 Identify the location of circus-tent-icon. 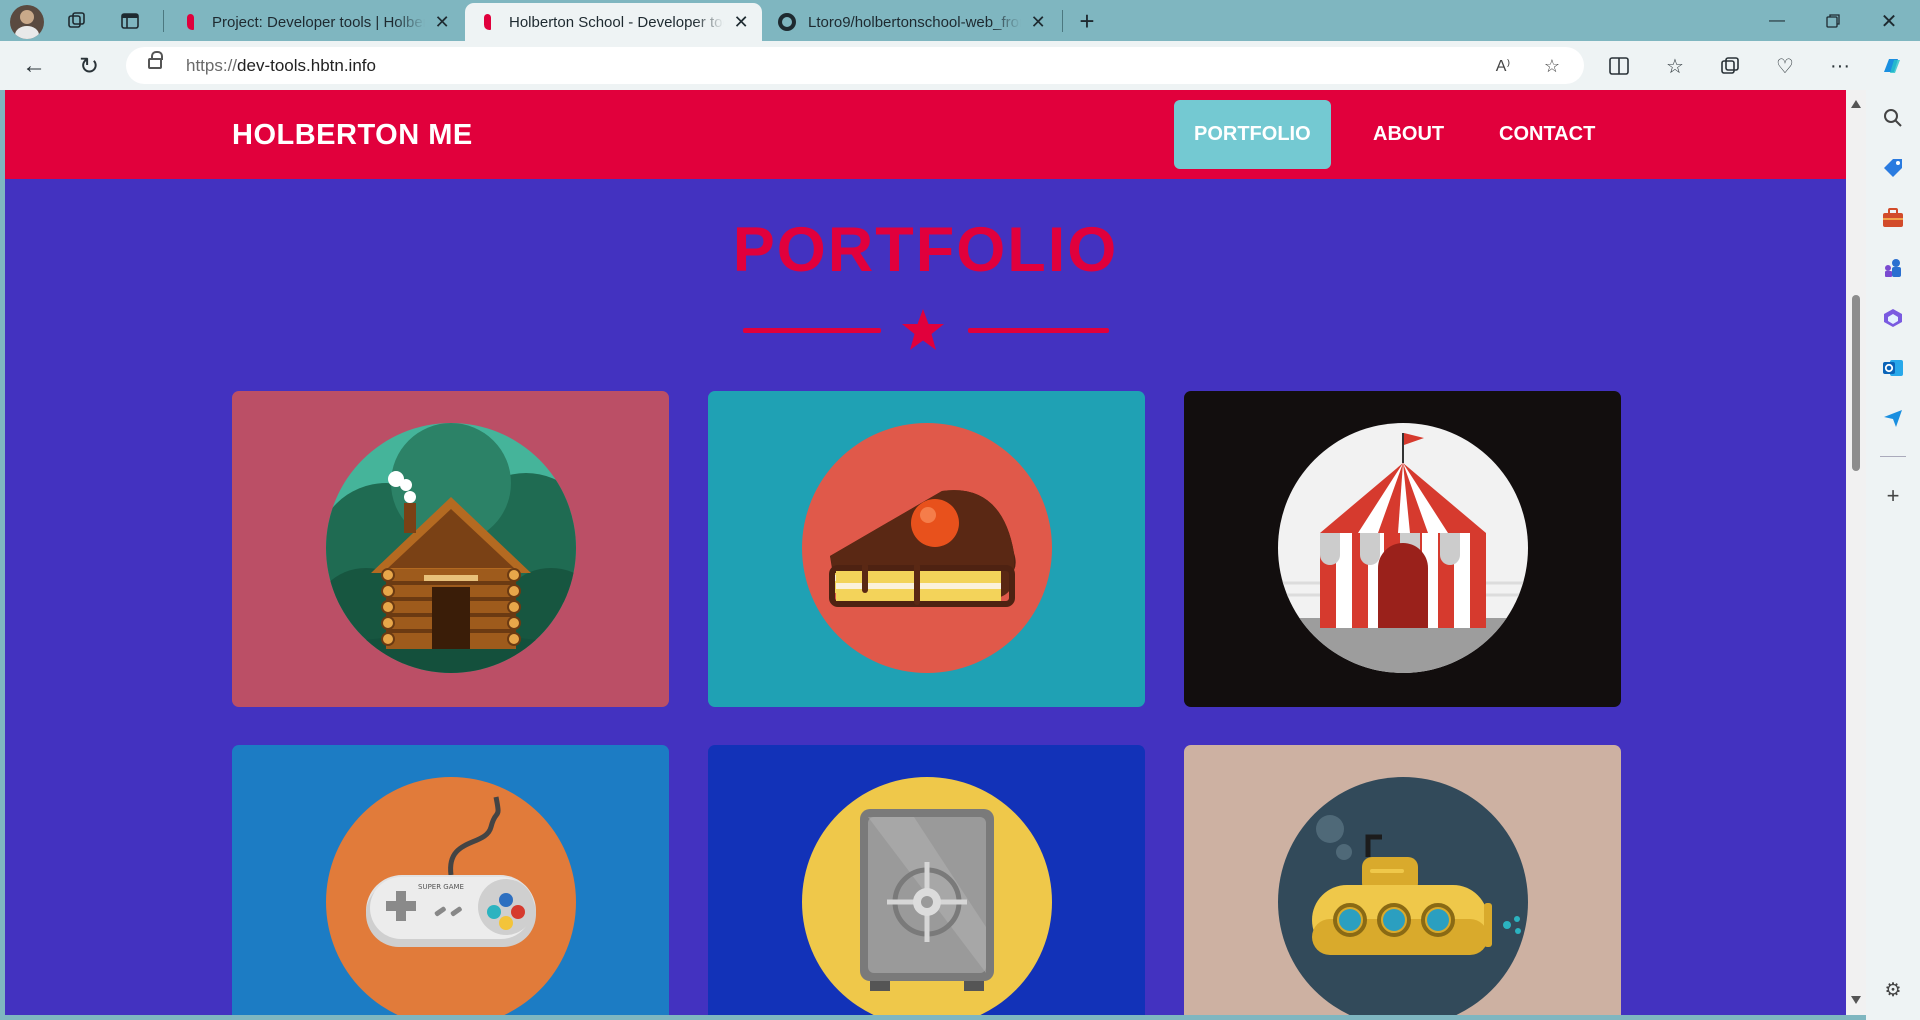
(1403, 548).